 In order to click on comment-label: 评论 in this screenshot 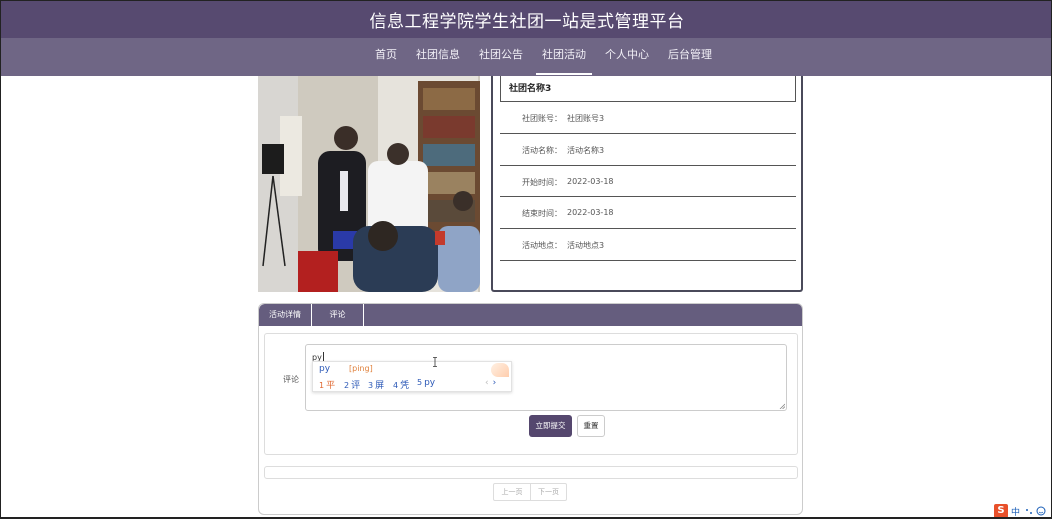, I will do `click(291, 379)`.